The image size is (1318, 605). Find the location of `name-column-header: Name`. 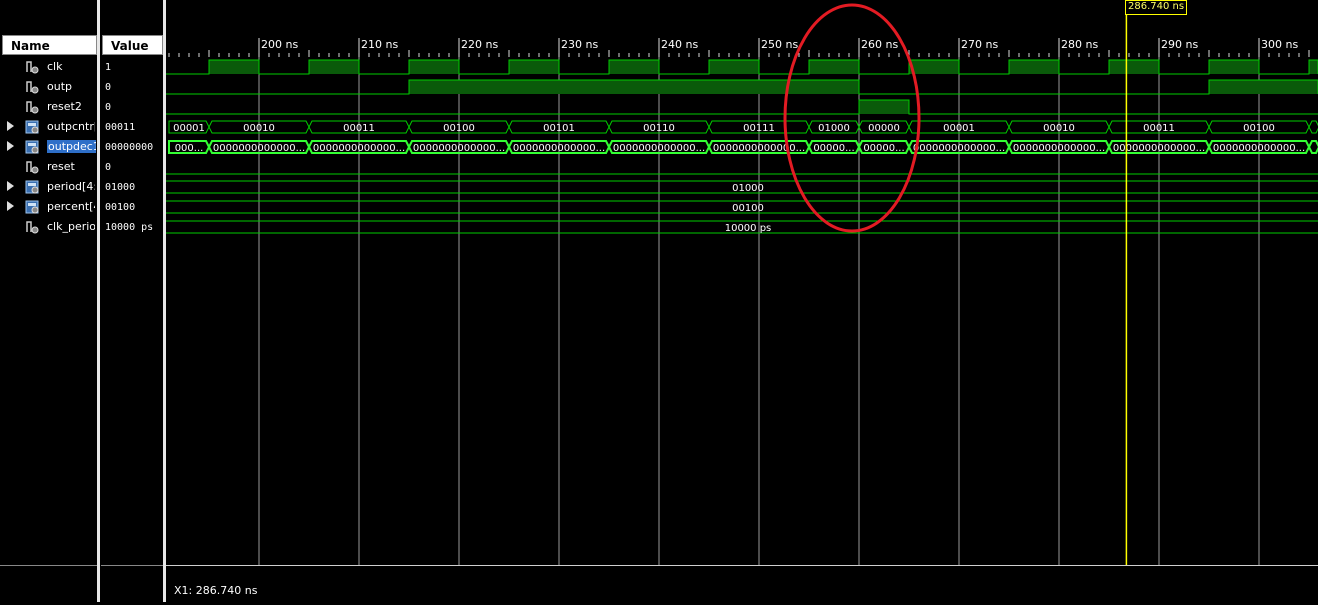

name-column-header: Name is located at coordinates (49, 45).